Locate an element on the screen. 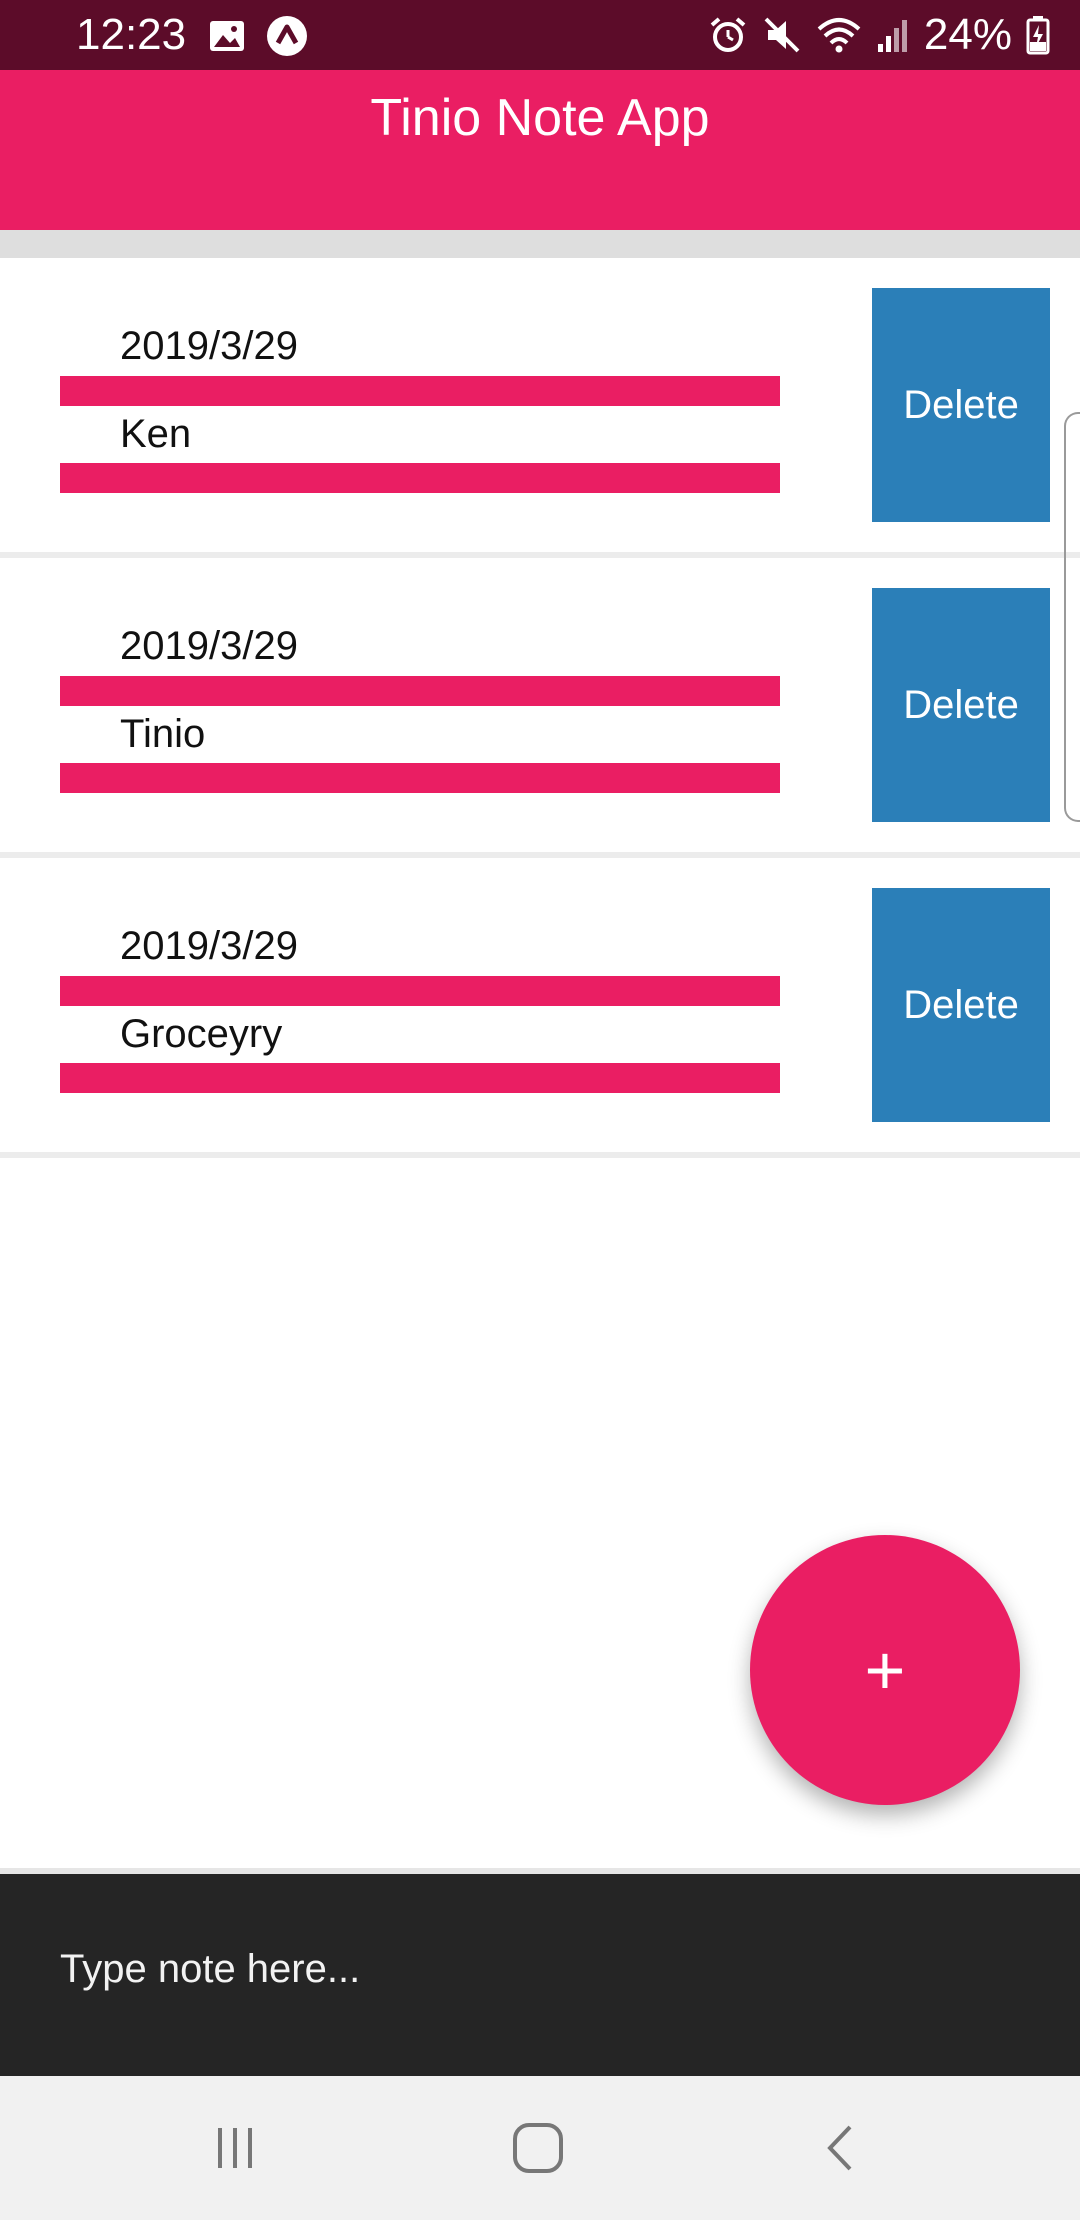  back-icon is located at coordinates (840, 2148).